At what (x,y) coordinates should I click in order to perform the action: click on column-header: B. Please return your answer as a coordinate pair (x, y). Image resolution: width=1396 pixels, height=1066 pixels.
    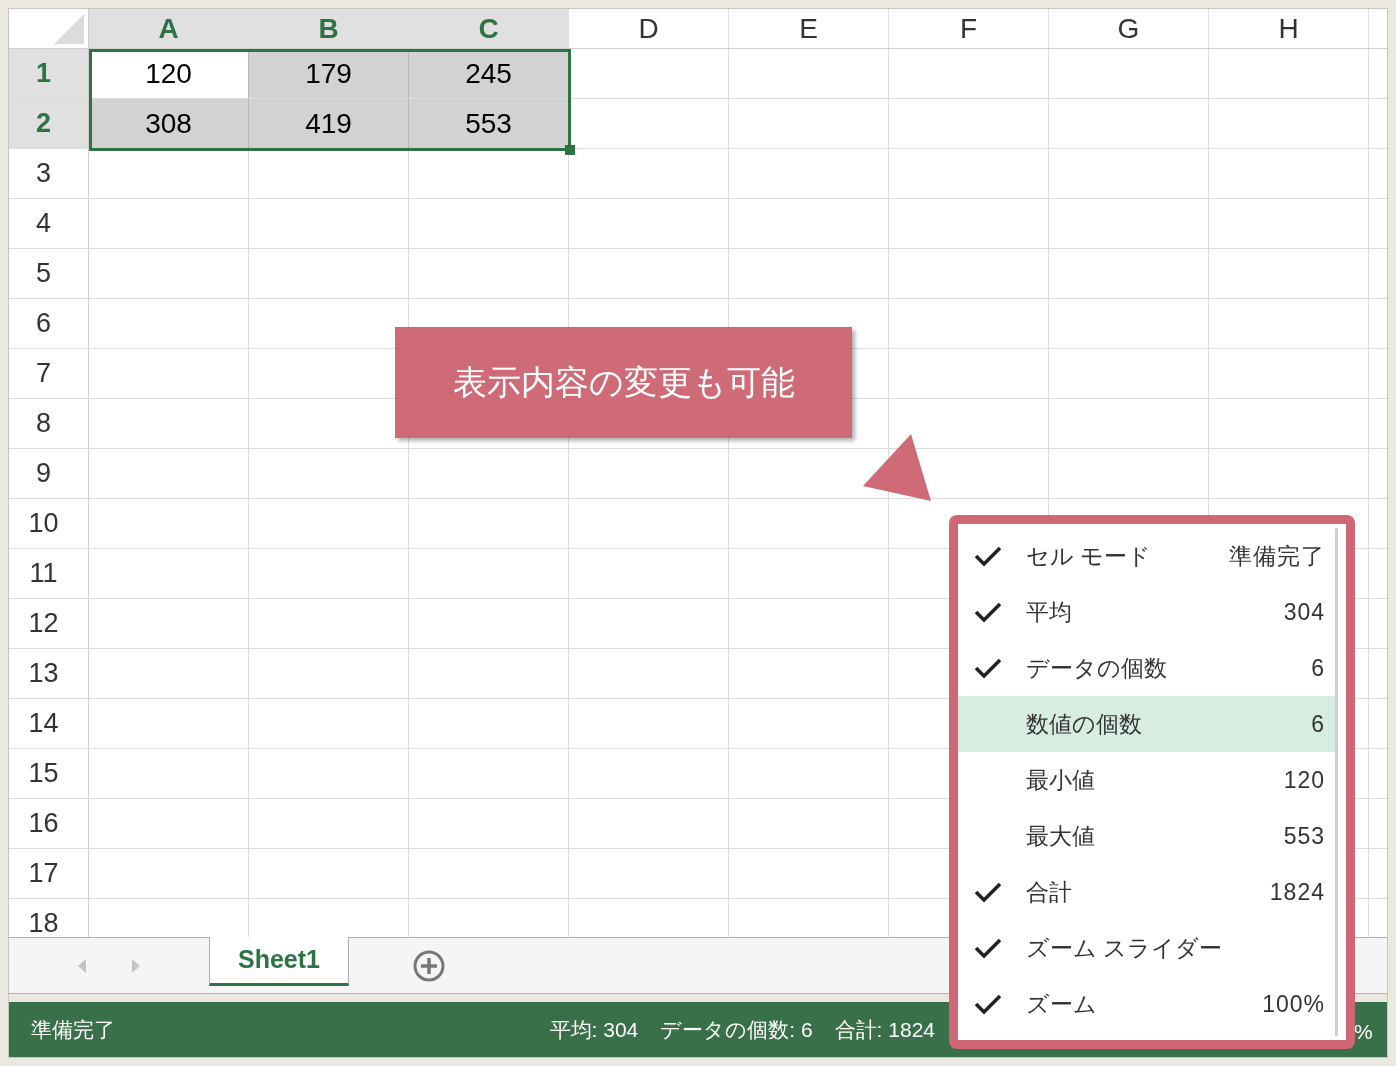
    Looking at the image, I should click on (329, 28).